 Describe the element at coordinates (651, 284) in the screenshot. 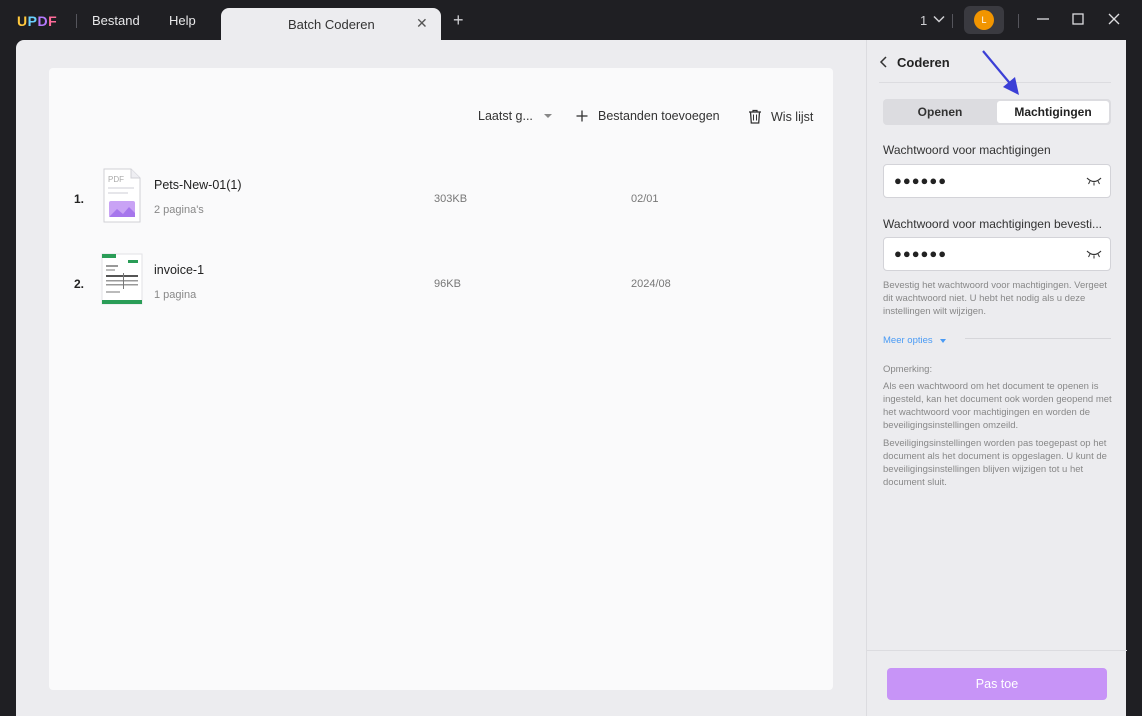

I see `file-date: 2024/08` at that location.